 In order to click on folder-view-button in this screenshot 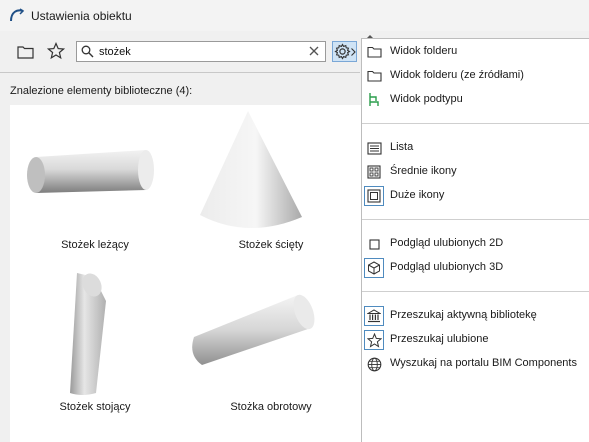, I will do `click(25, 52)`.